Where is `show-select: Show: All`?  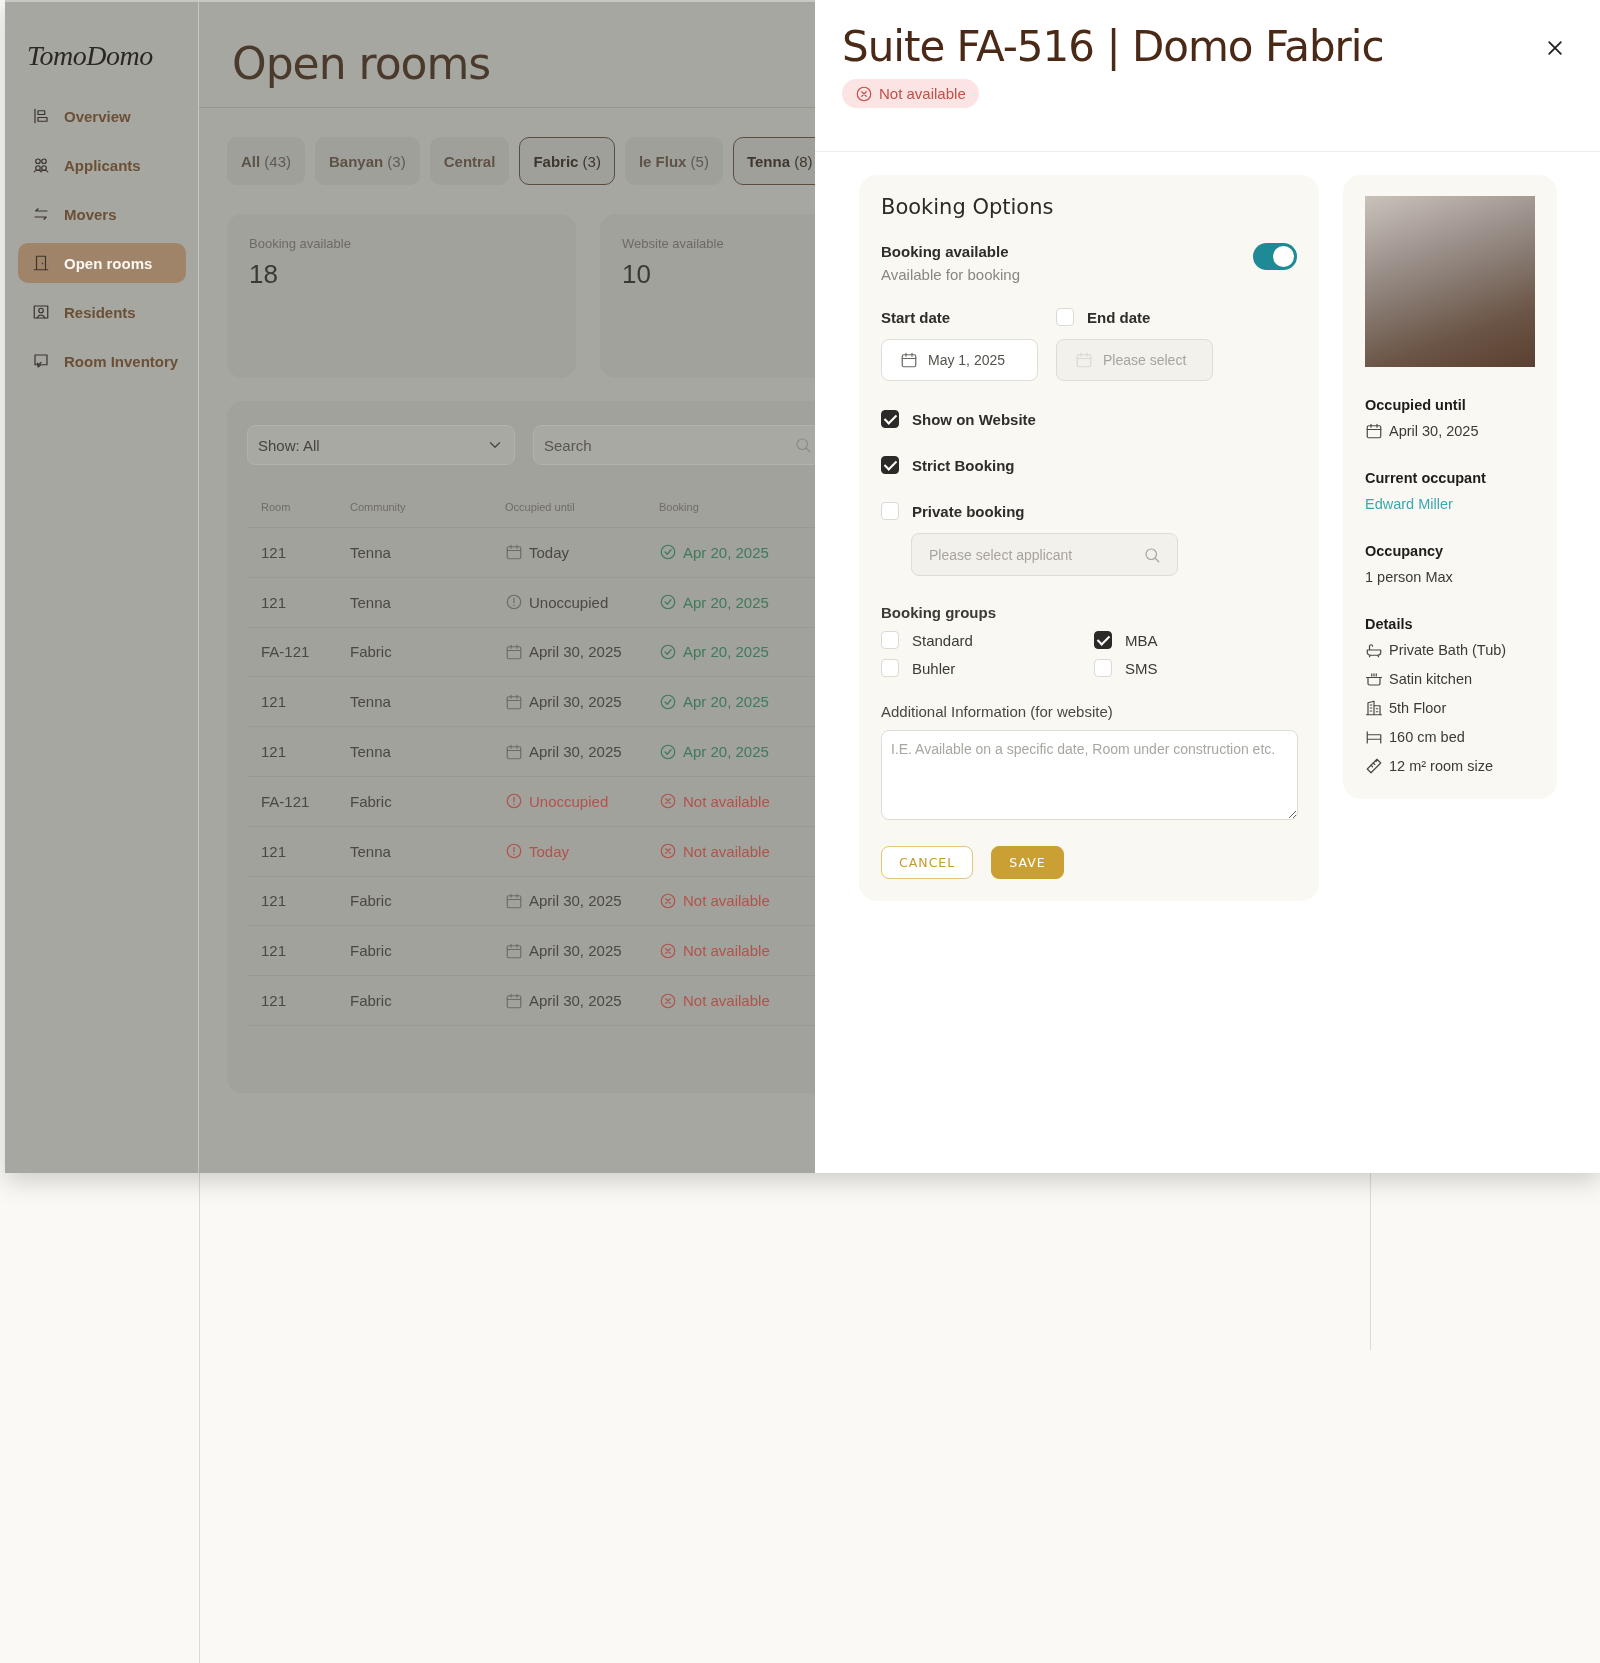 show-select: Show: All is located at coordinates (381, 445).